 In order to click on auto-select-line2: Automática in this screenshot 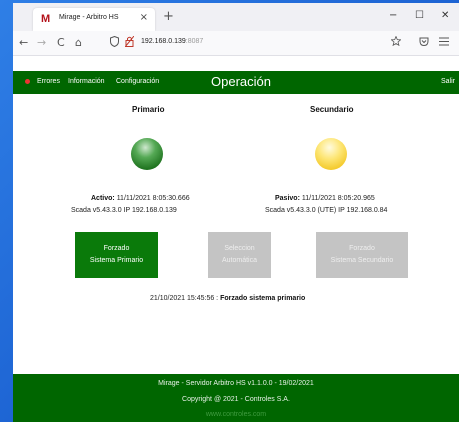, I will do `click(239, 260)`.